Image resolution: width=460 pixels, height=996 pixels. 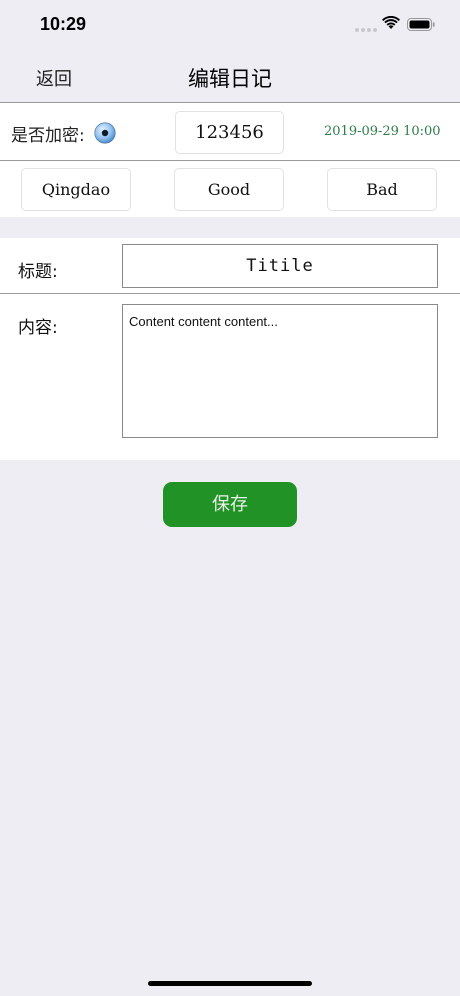 What do you see at coordinates (38, 272) in the screenshot?
I see `title-label: 标题:` at bounding box center [38, 272].